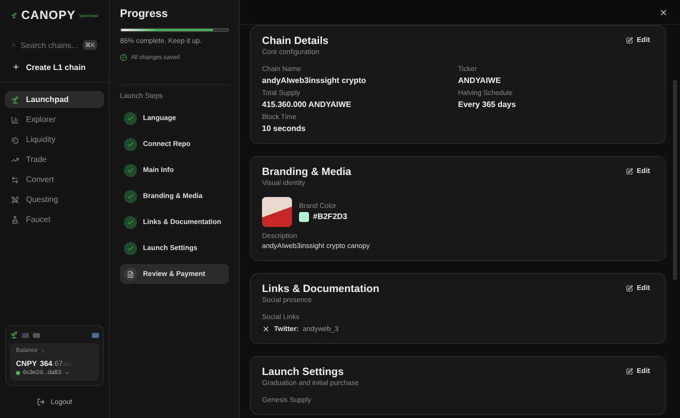  I want to click on logout-icon, so click(40, 402).